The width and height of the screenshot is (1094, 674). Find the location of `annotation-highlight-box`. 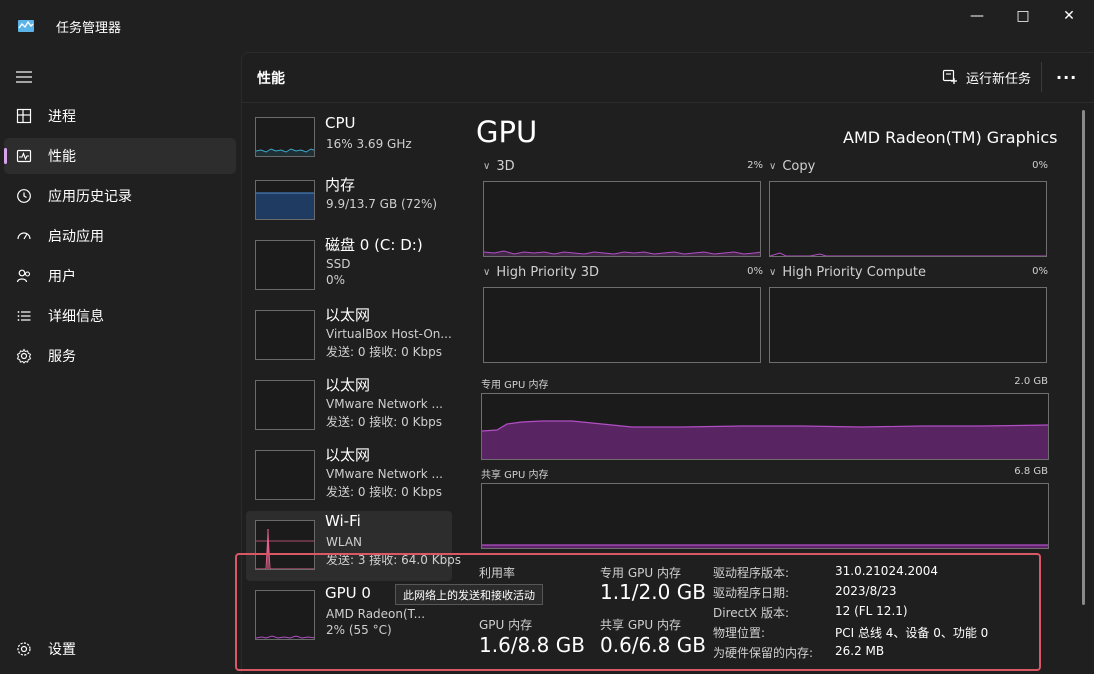

annotation-highlight-box is located at coordinates (638, 612).